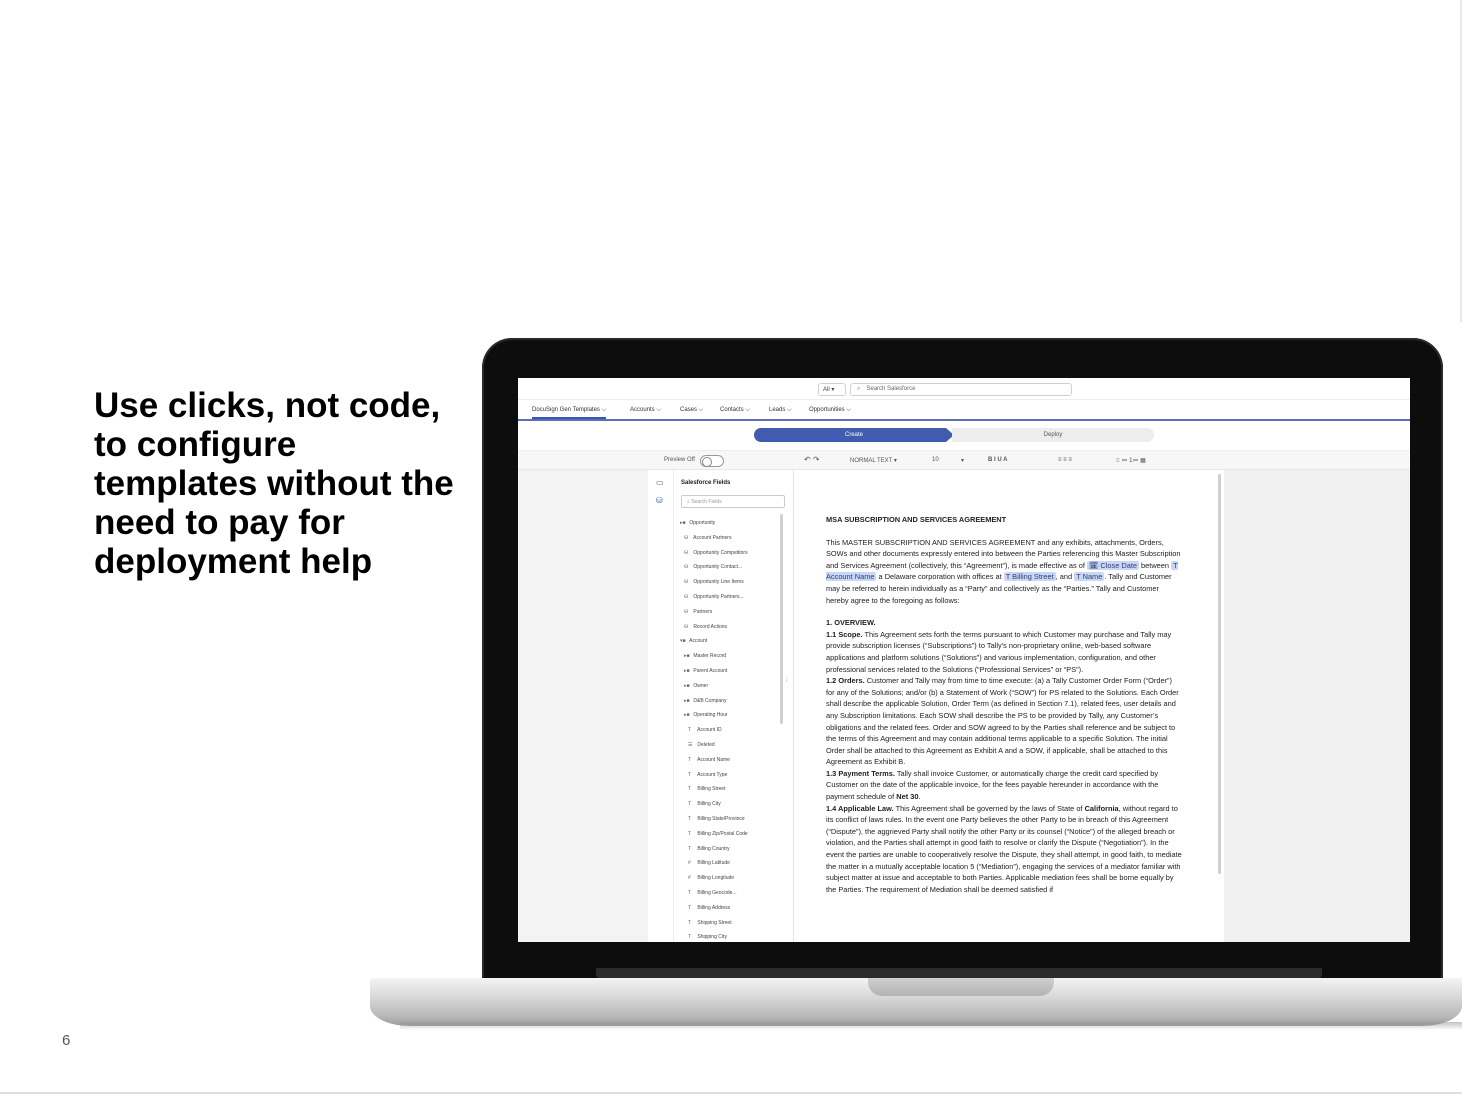 This screenshot has width=1462, height=1094. What do you see at coordinates (660, 482) in the screenshot?
I see `page-icon: ▭` at bounding box center [660, 482].